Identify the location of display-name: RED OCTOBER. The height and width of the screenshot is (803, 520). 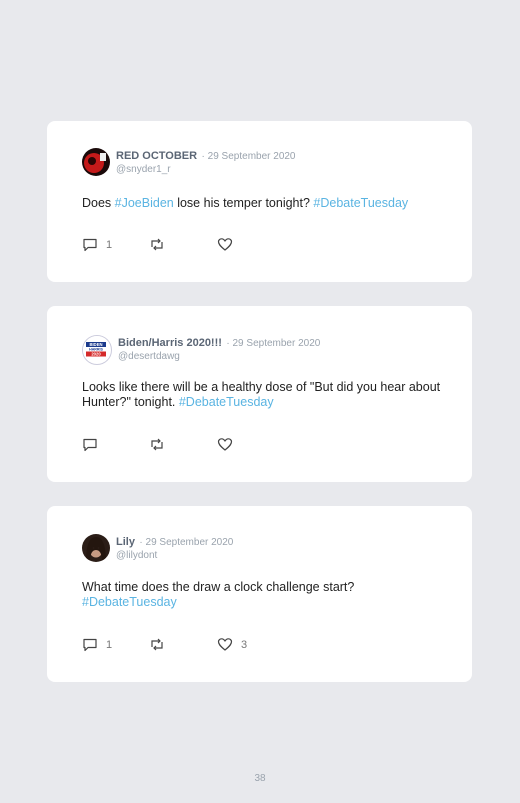
(156, 156).